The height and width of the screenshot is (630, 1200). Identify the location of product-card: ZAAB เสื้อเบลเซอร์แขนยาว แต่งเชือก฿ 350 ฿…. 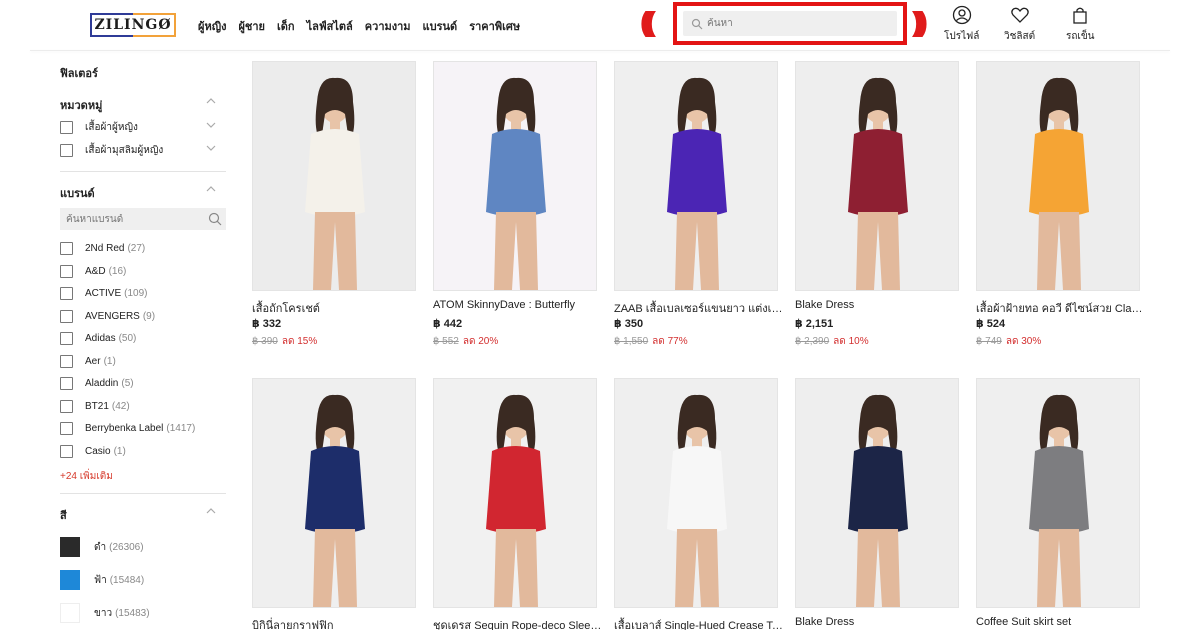
(699, 204).